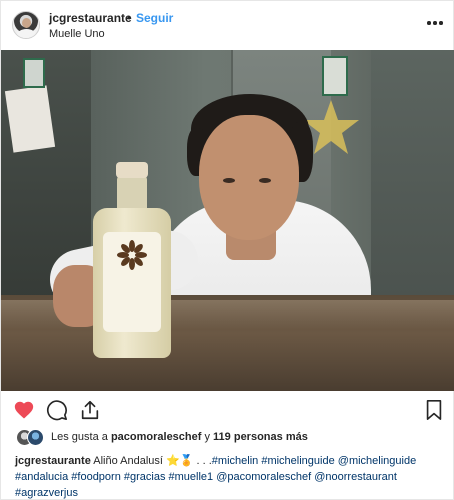 The height and width of the screenshot is (500, 454). What do you see at coordinates (156, 437) in the screenshot?
I see `liker-username: pacomoraleschef` at bounding box center [156, 437].